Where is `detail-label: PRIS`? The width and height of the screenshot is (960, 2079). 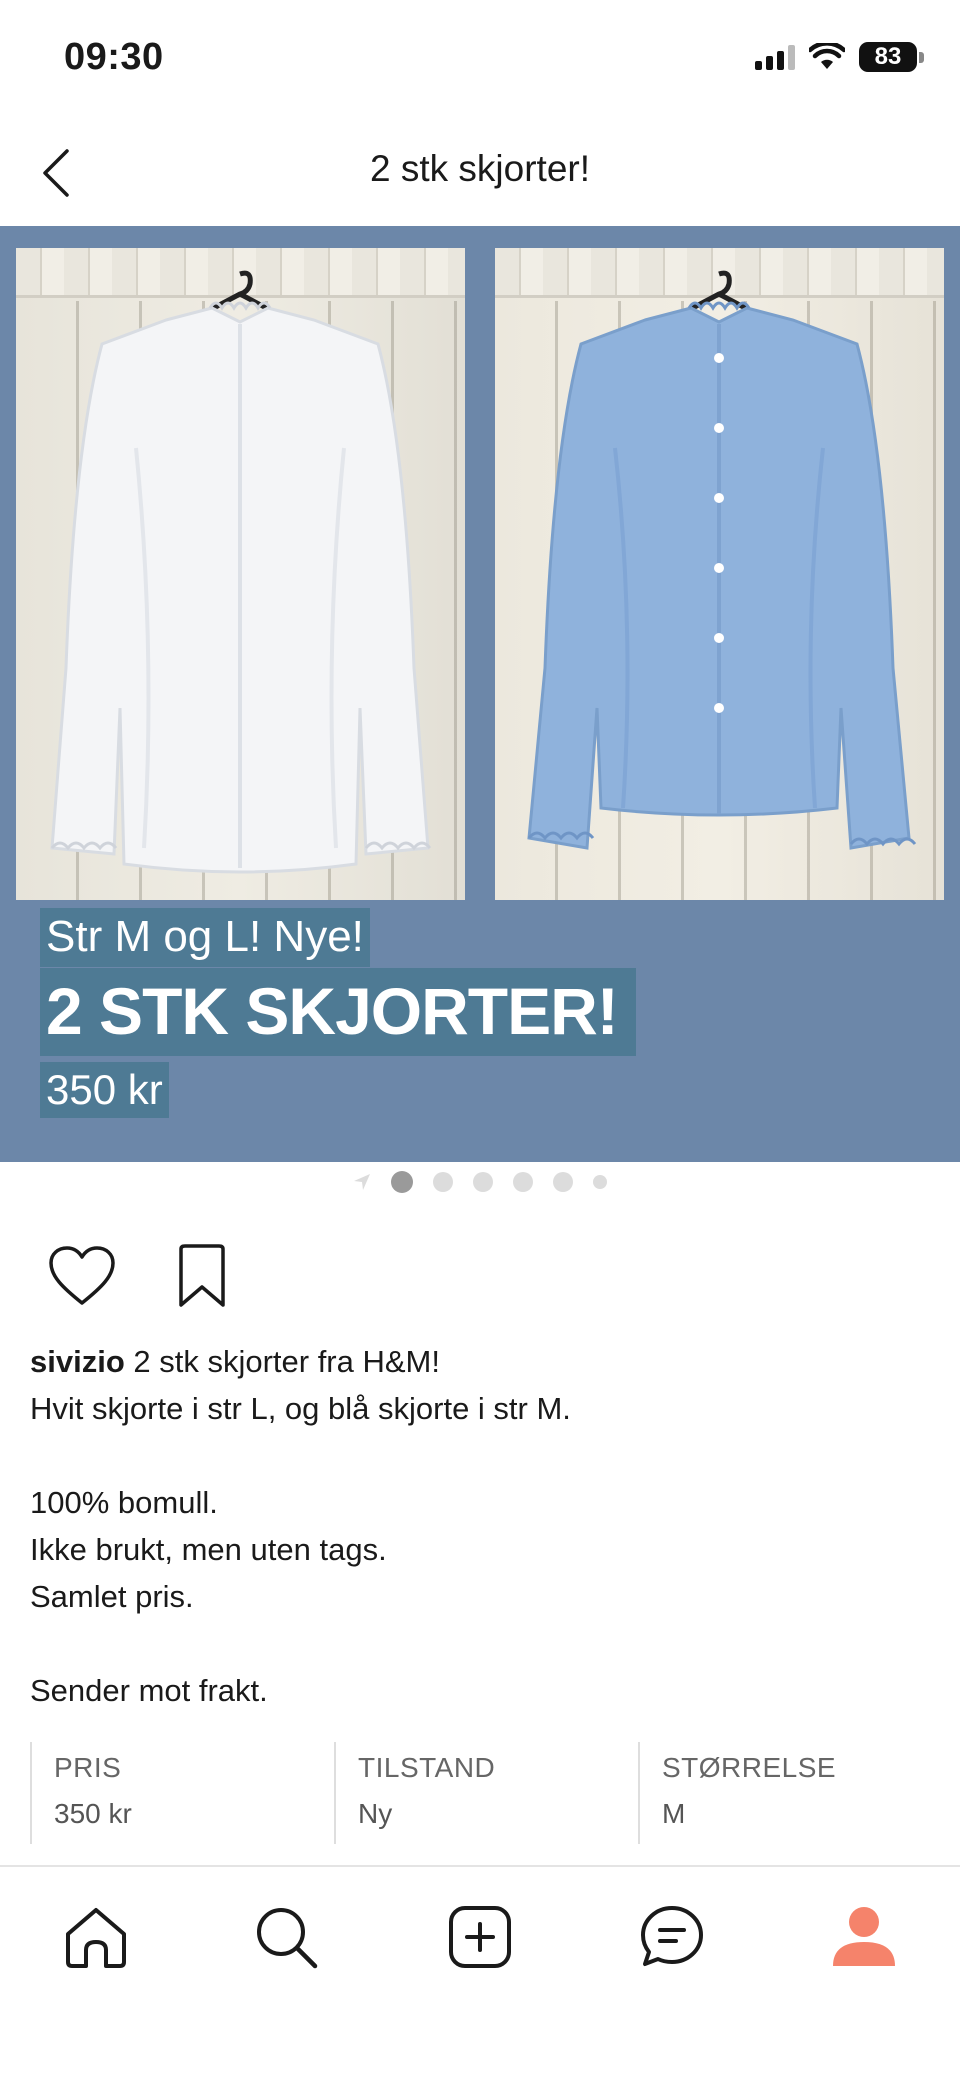 detail-label: PRIS is located at coordinates (88, 1767).